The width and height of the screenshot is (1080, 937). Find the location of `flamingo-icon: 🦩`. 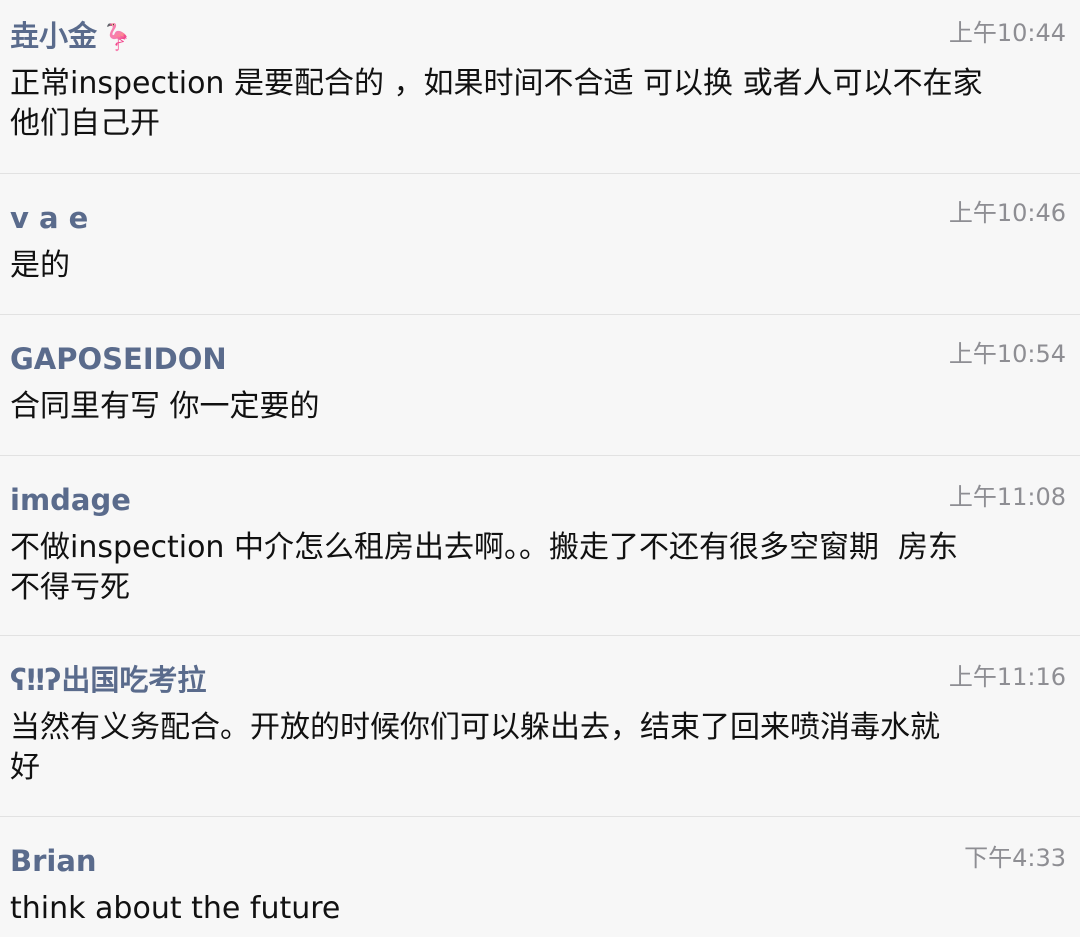

flamingo-icon: 🦩 is located at coordinates (117, 38).